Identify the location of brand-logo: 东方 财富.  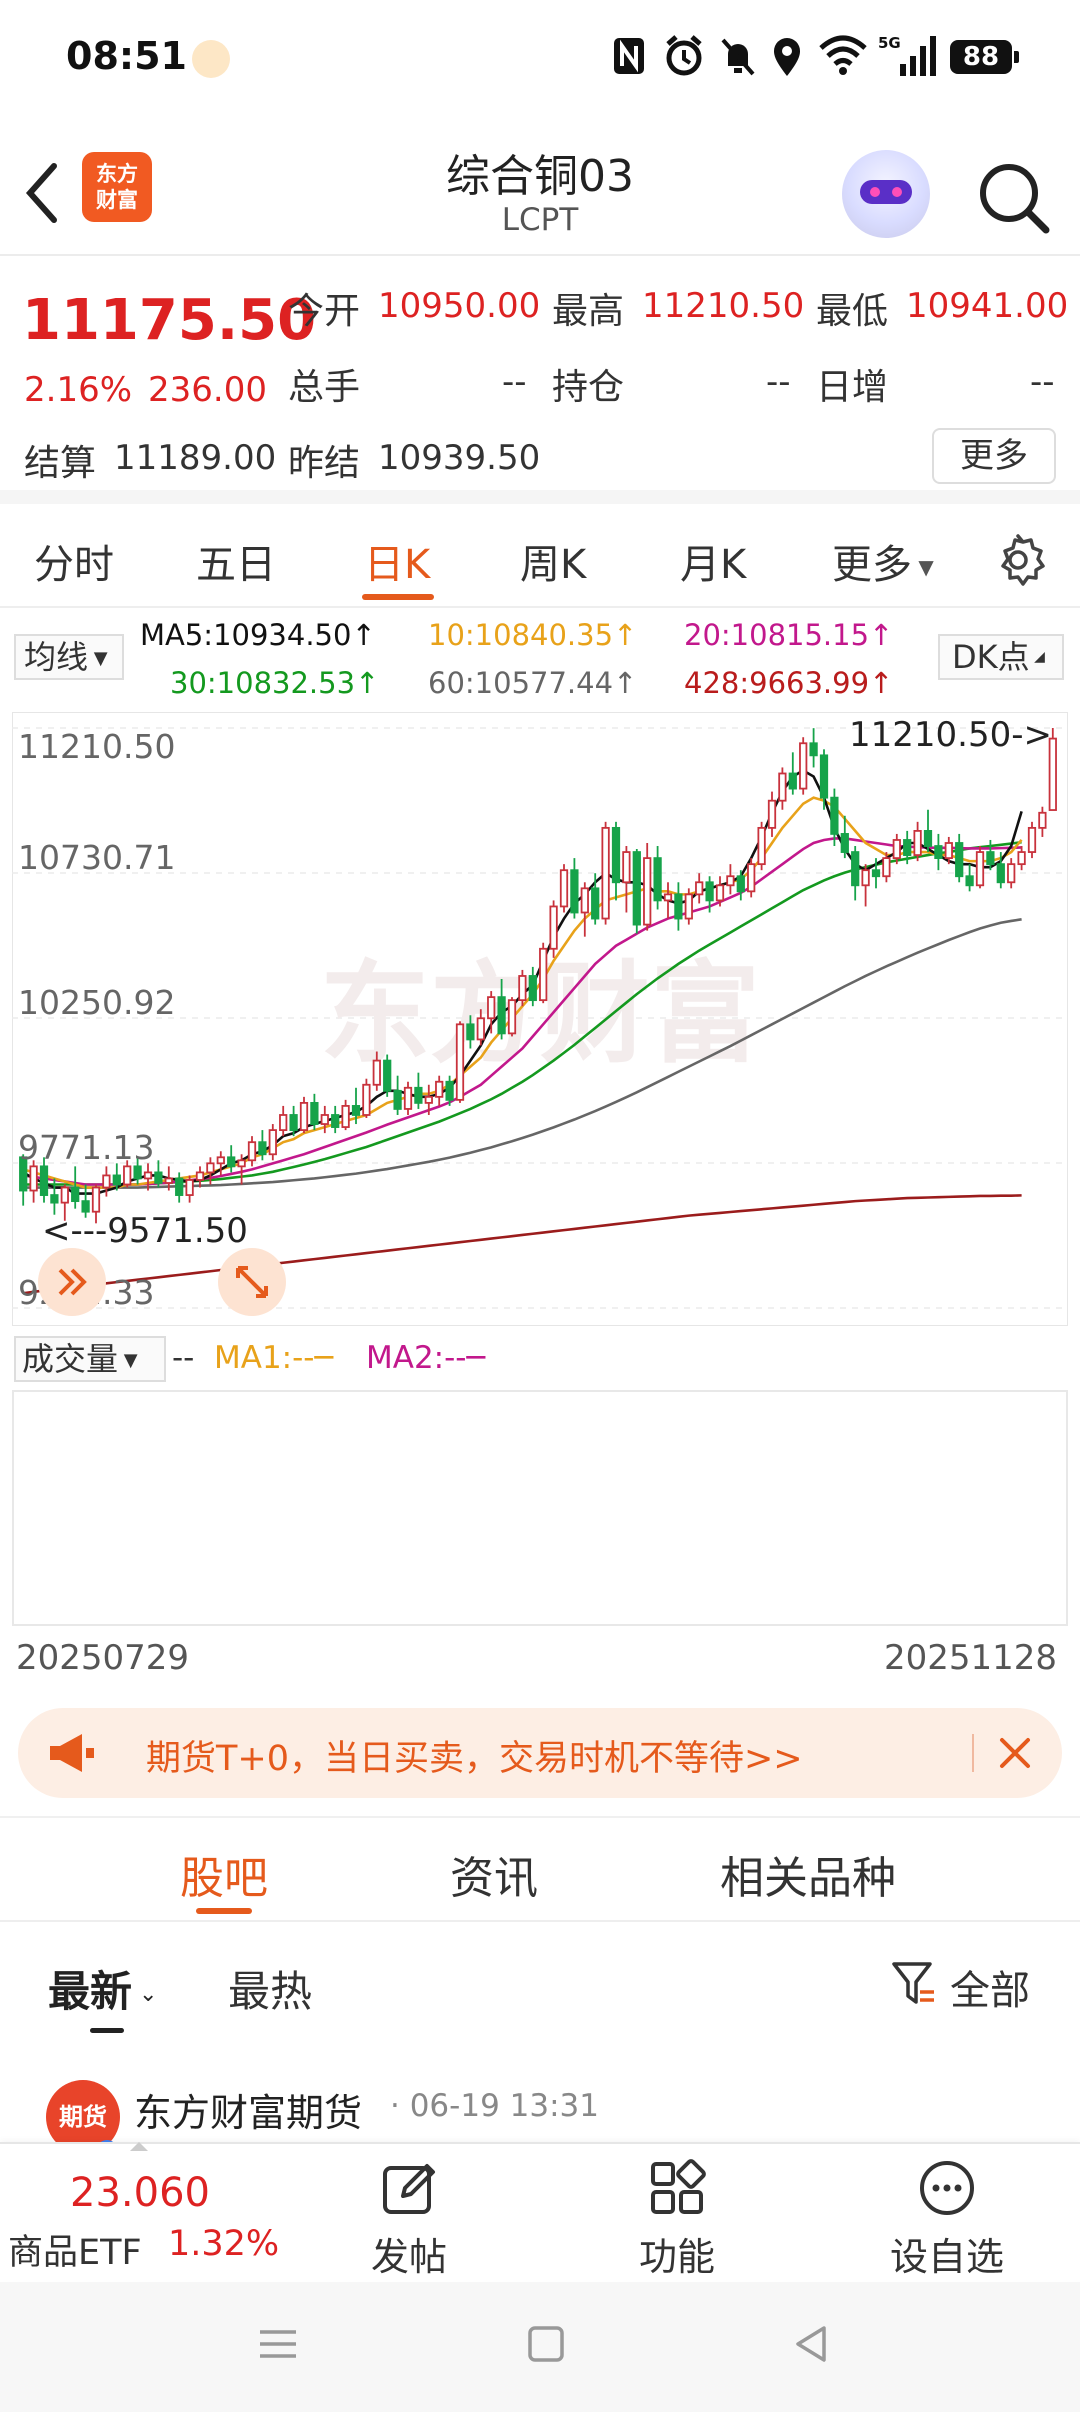
(117, 187).